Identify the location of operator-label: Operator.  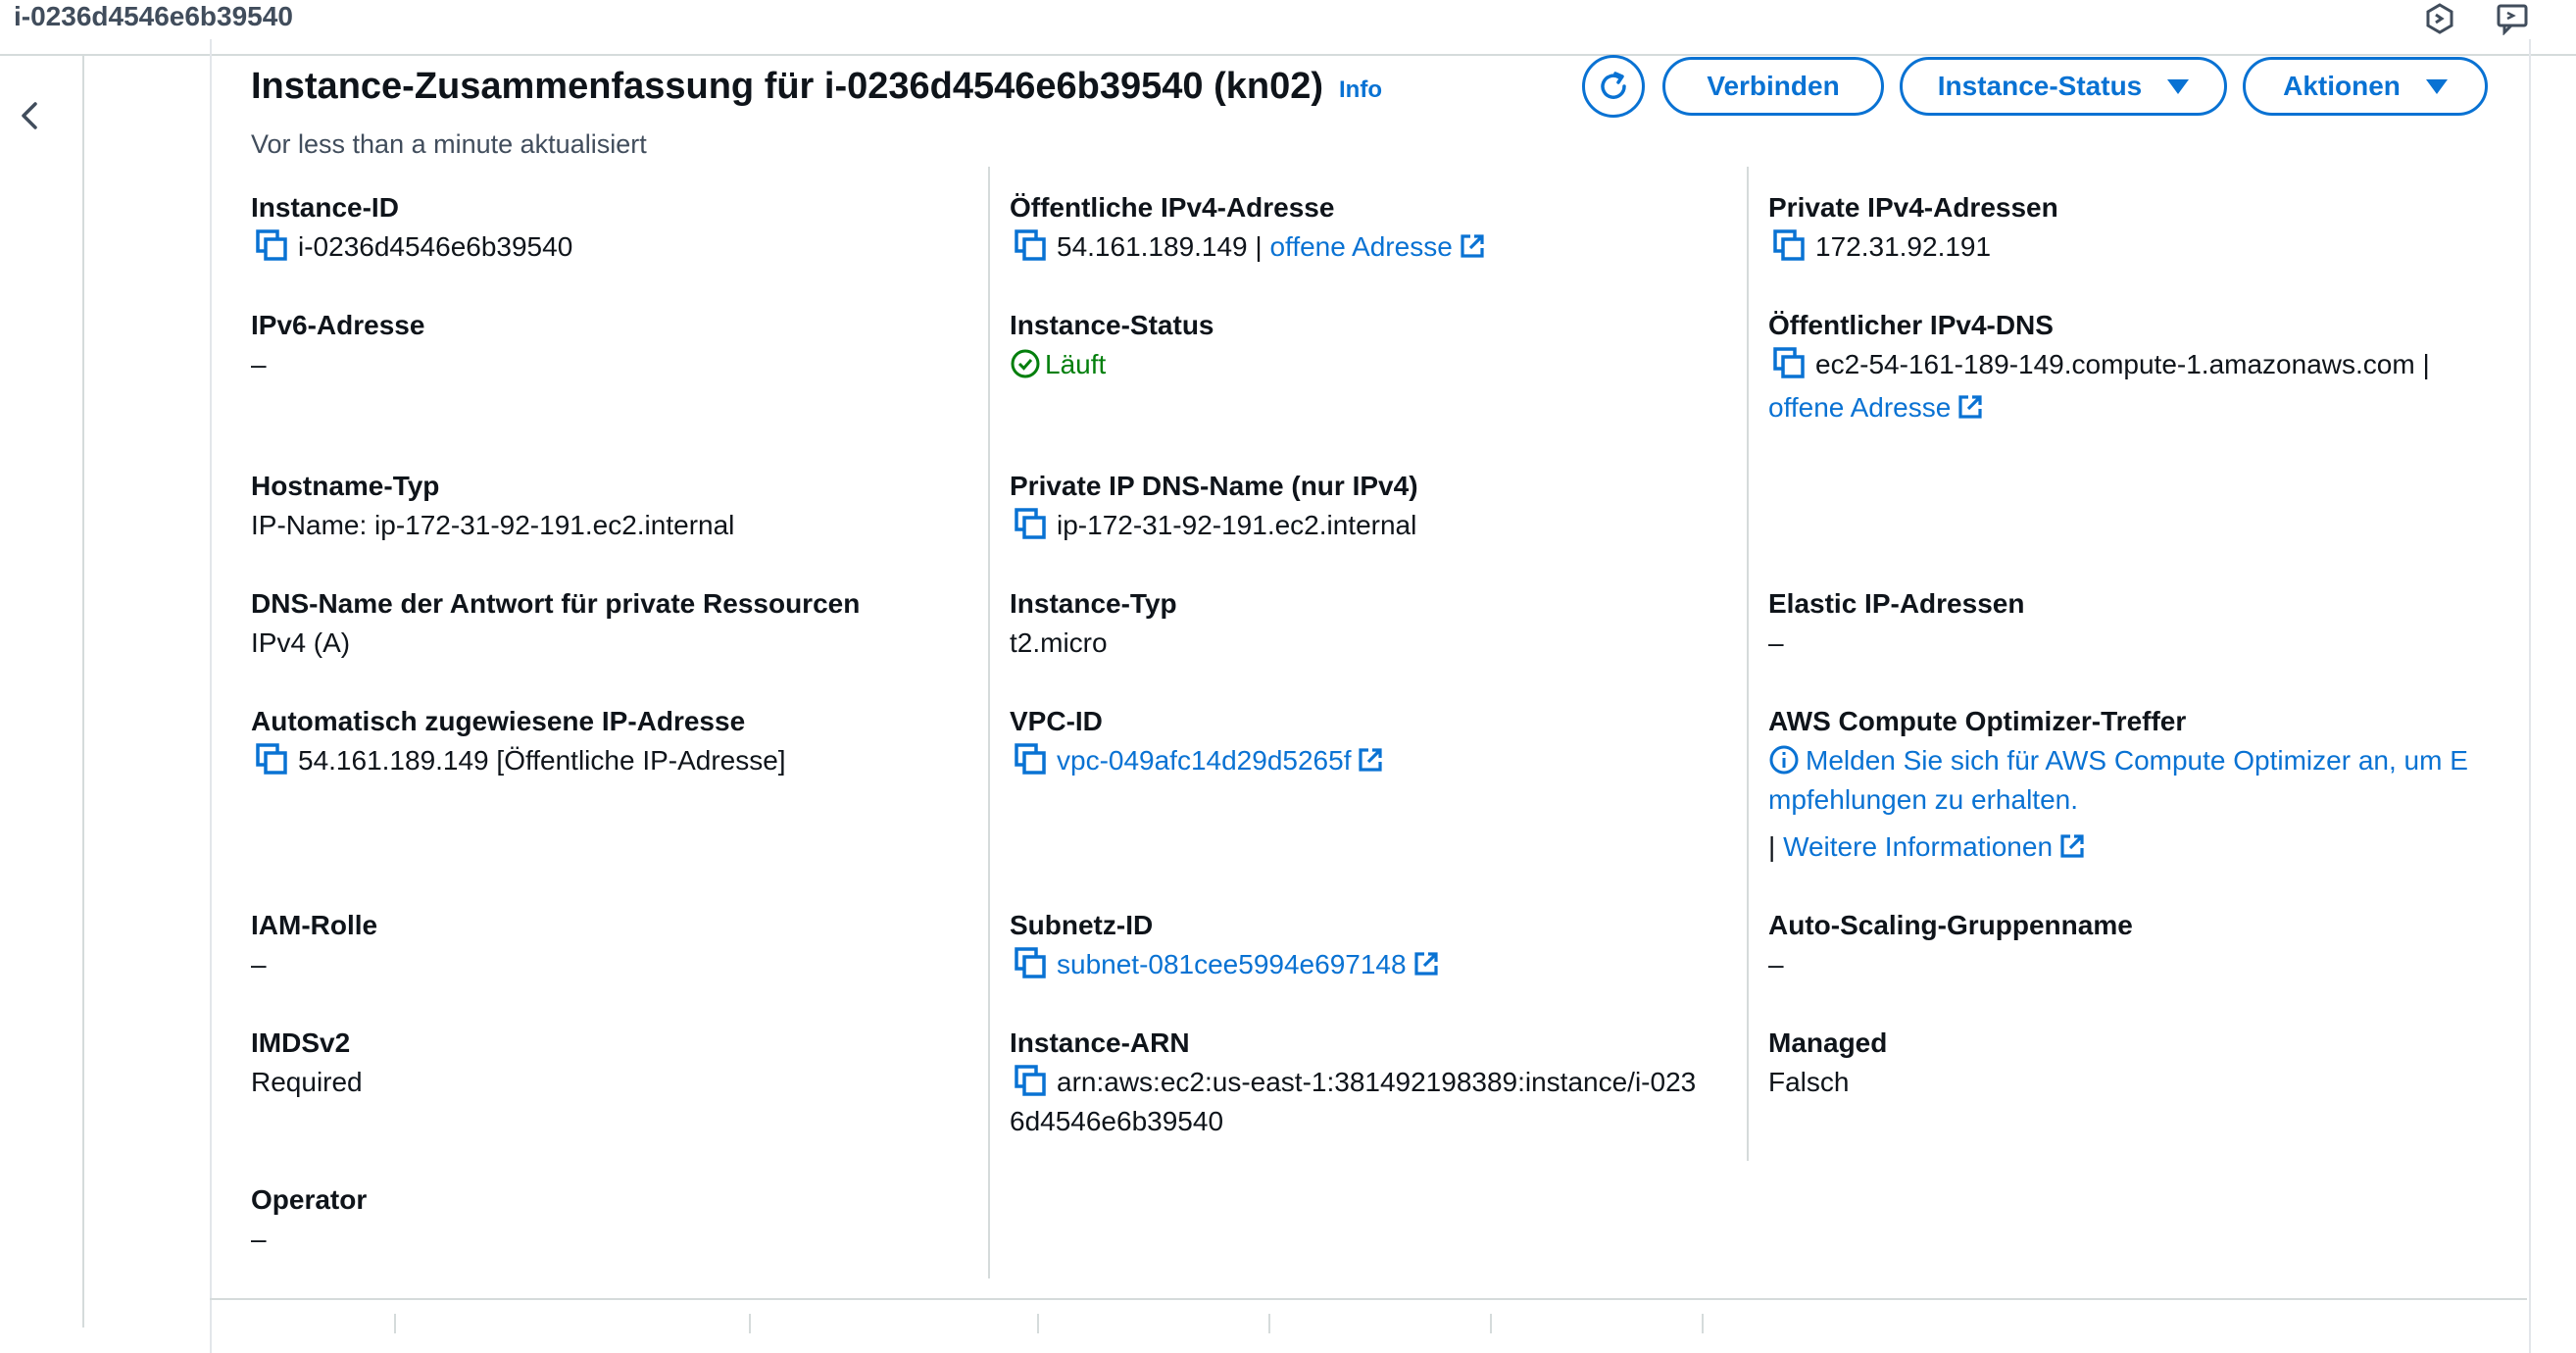
(309, 1199).